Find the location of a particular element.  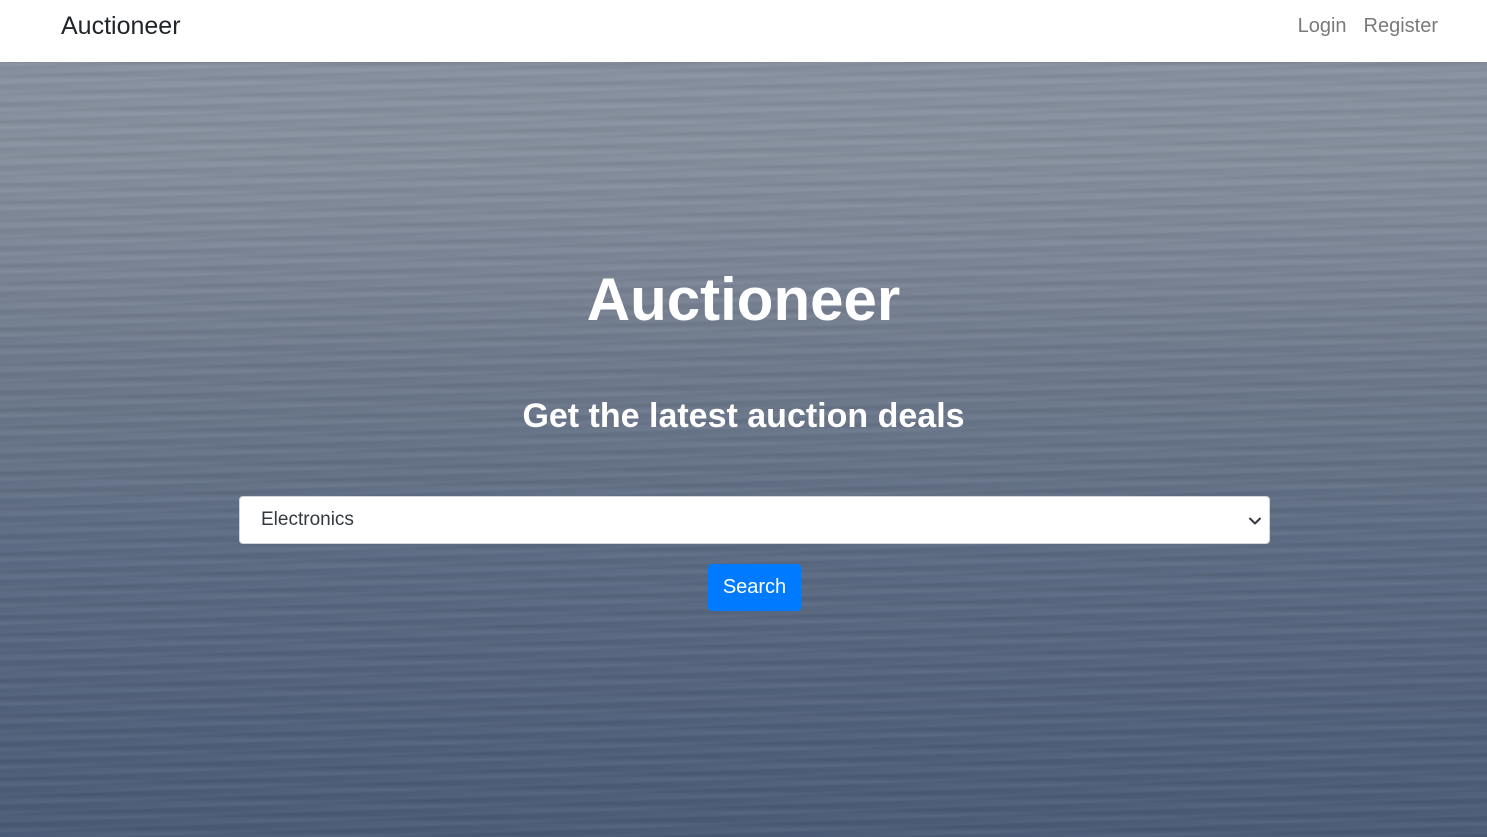

top-navbar: Auctioneer Login Register is located at coordinates (743, 31).